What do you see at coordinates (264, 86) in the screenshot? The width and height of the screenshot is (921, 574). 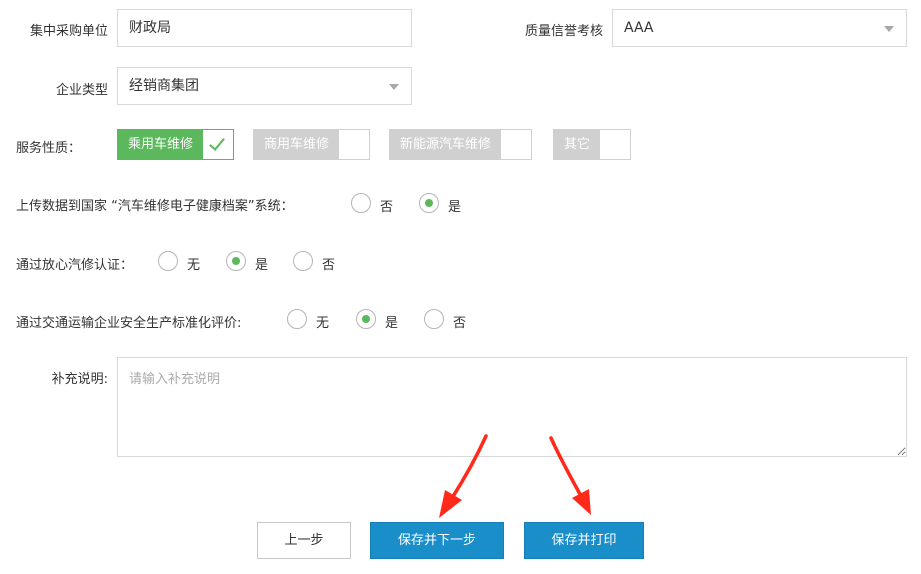 I see `company-type-select: 经销商集团` at bounding box center [264, 86].